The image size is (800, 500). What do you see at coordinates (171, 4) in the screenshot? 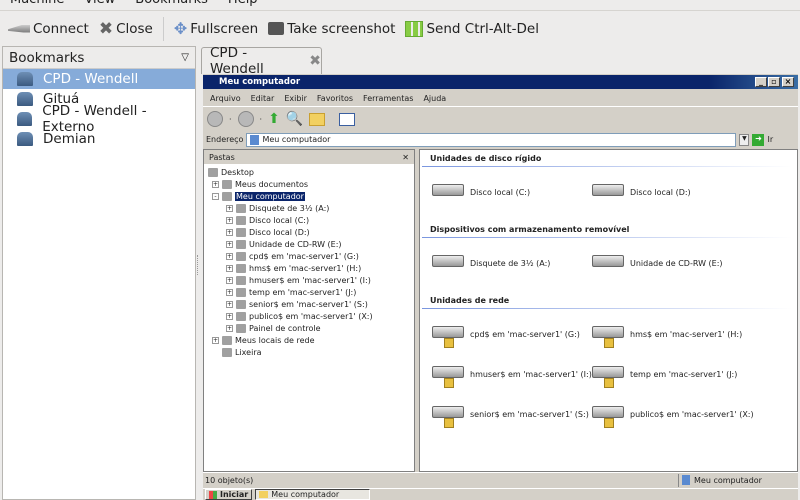
I see `menu-bookmarks: Bookmarks` at bounding box center [171, 4].